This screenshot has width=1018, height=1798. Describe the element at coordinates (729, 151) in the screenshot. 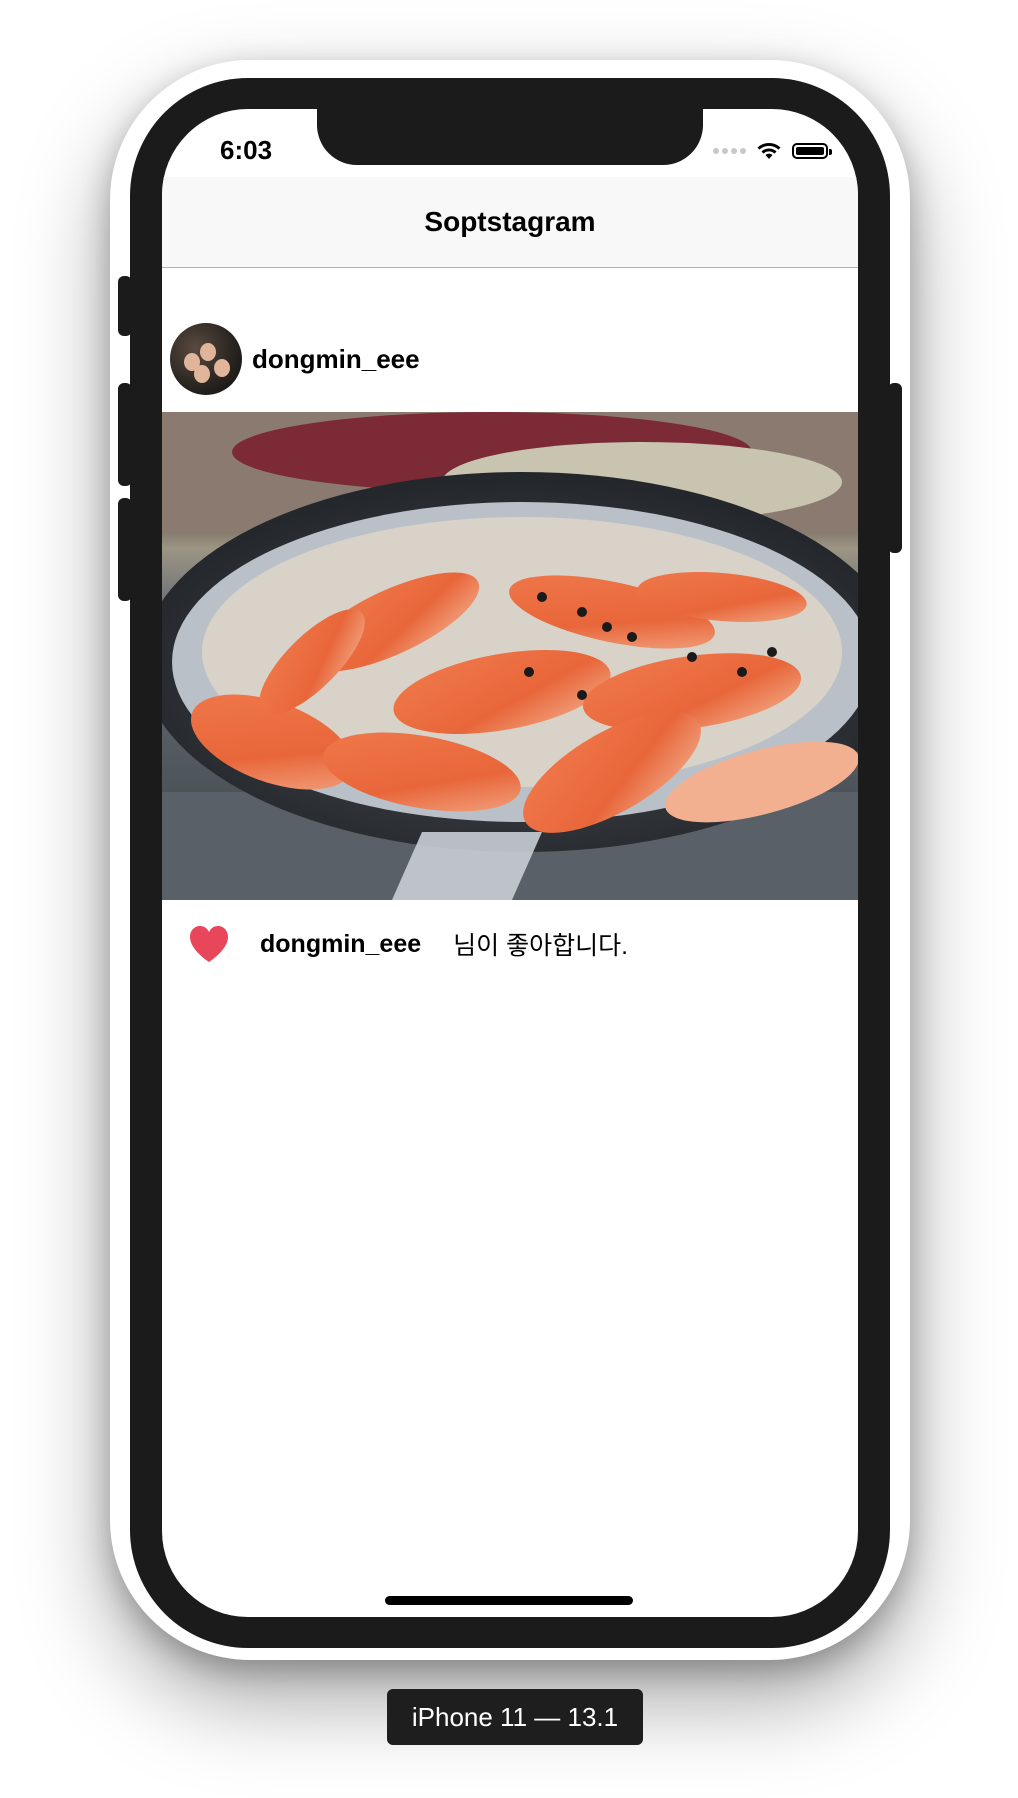

I see `cellular-signal-icon` at that location.